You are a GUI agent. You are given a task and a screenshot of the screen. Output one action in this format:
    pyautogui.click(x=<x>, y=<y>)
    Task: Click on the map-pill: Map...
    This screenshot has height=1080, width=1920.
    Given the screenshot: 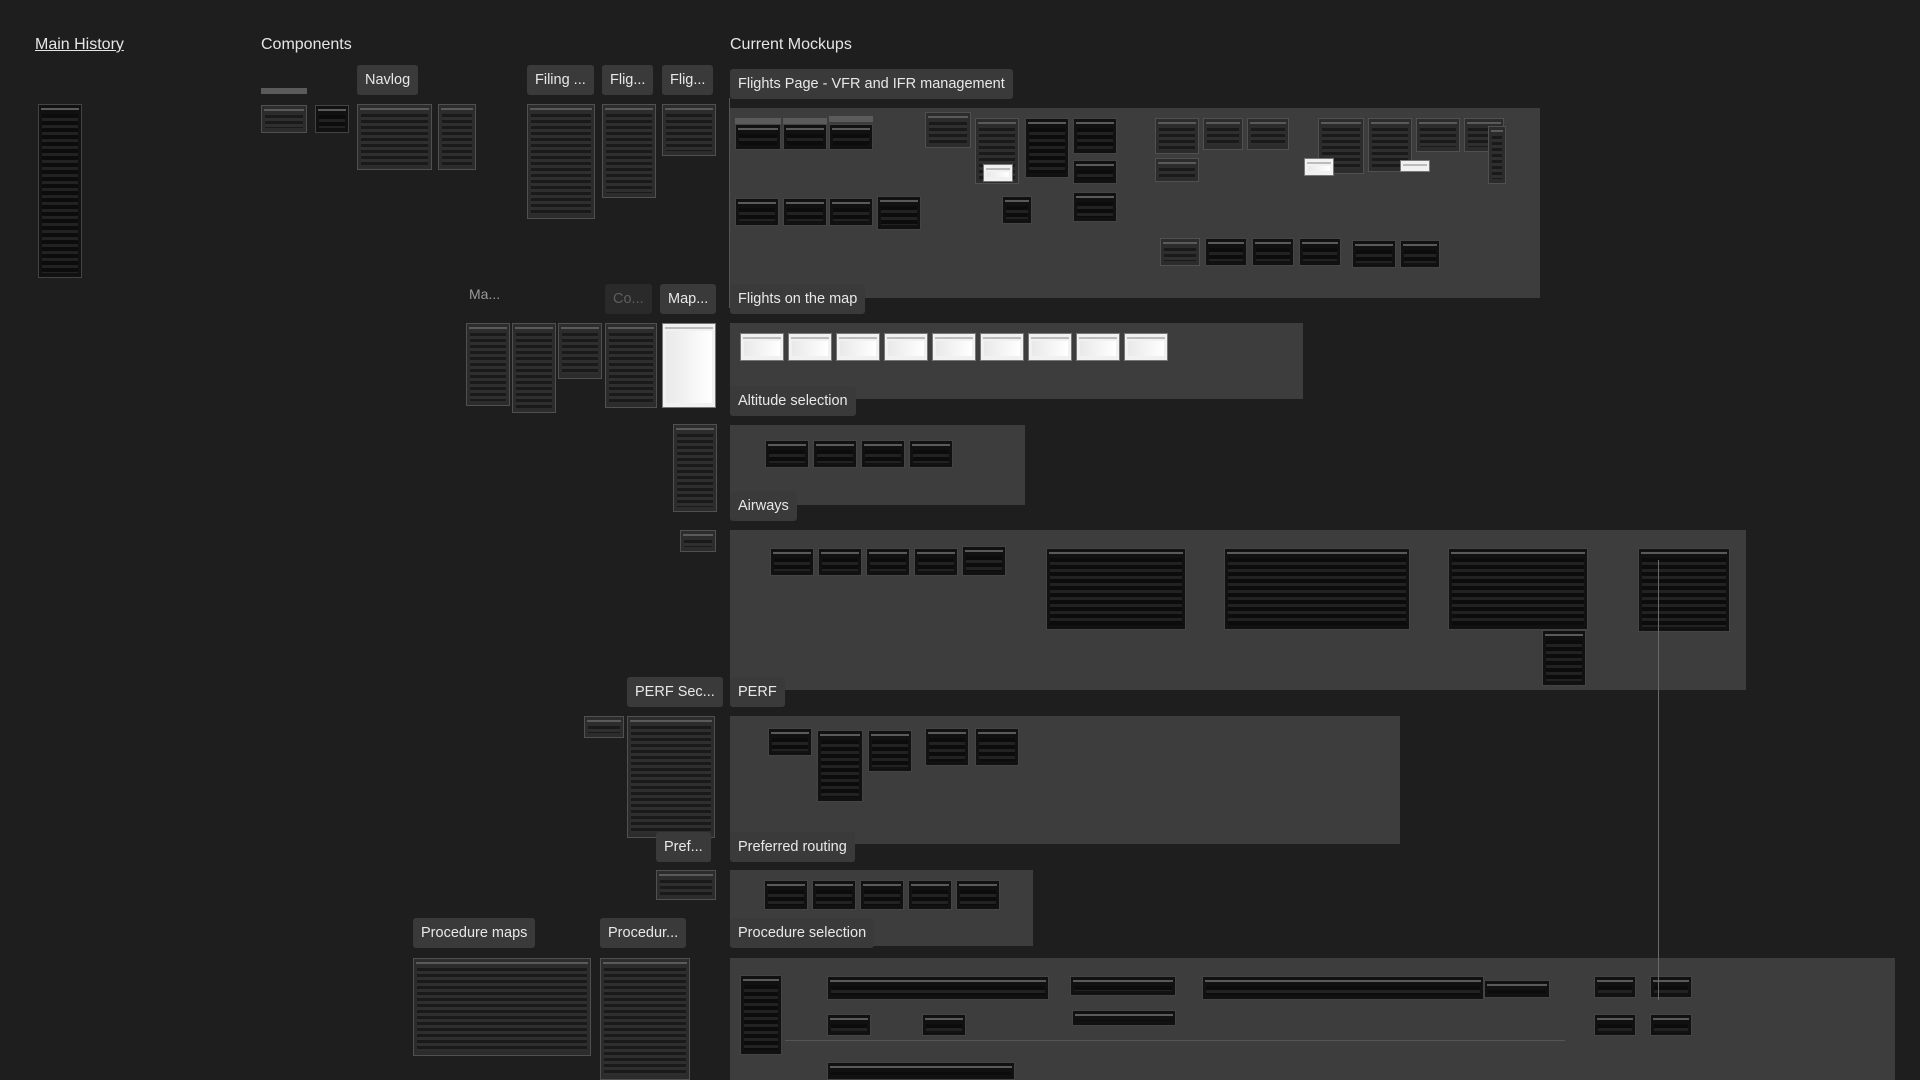 What is the action you would take?
    pyautogui.click(x=688, y=299)
    